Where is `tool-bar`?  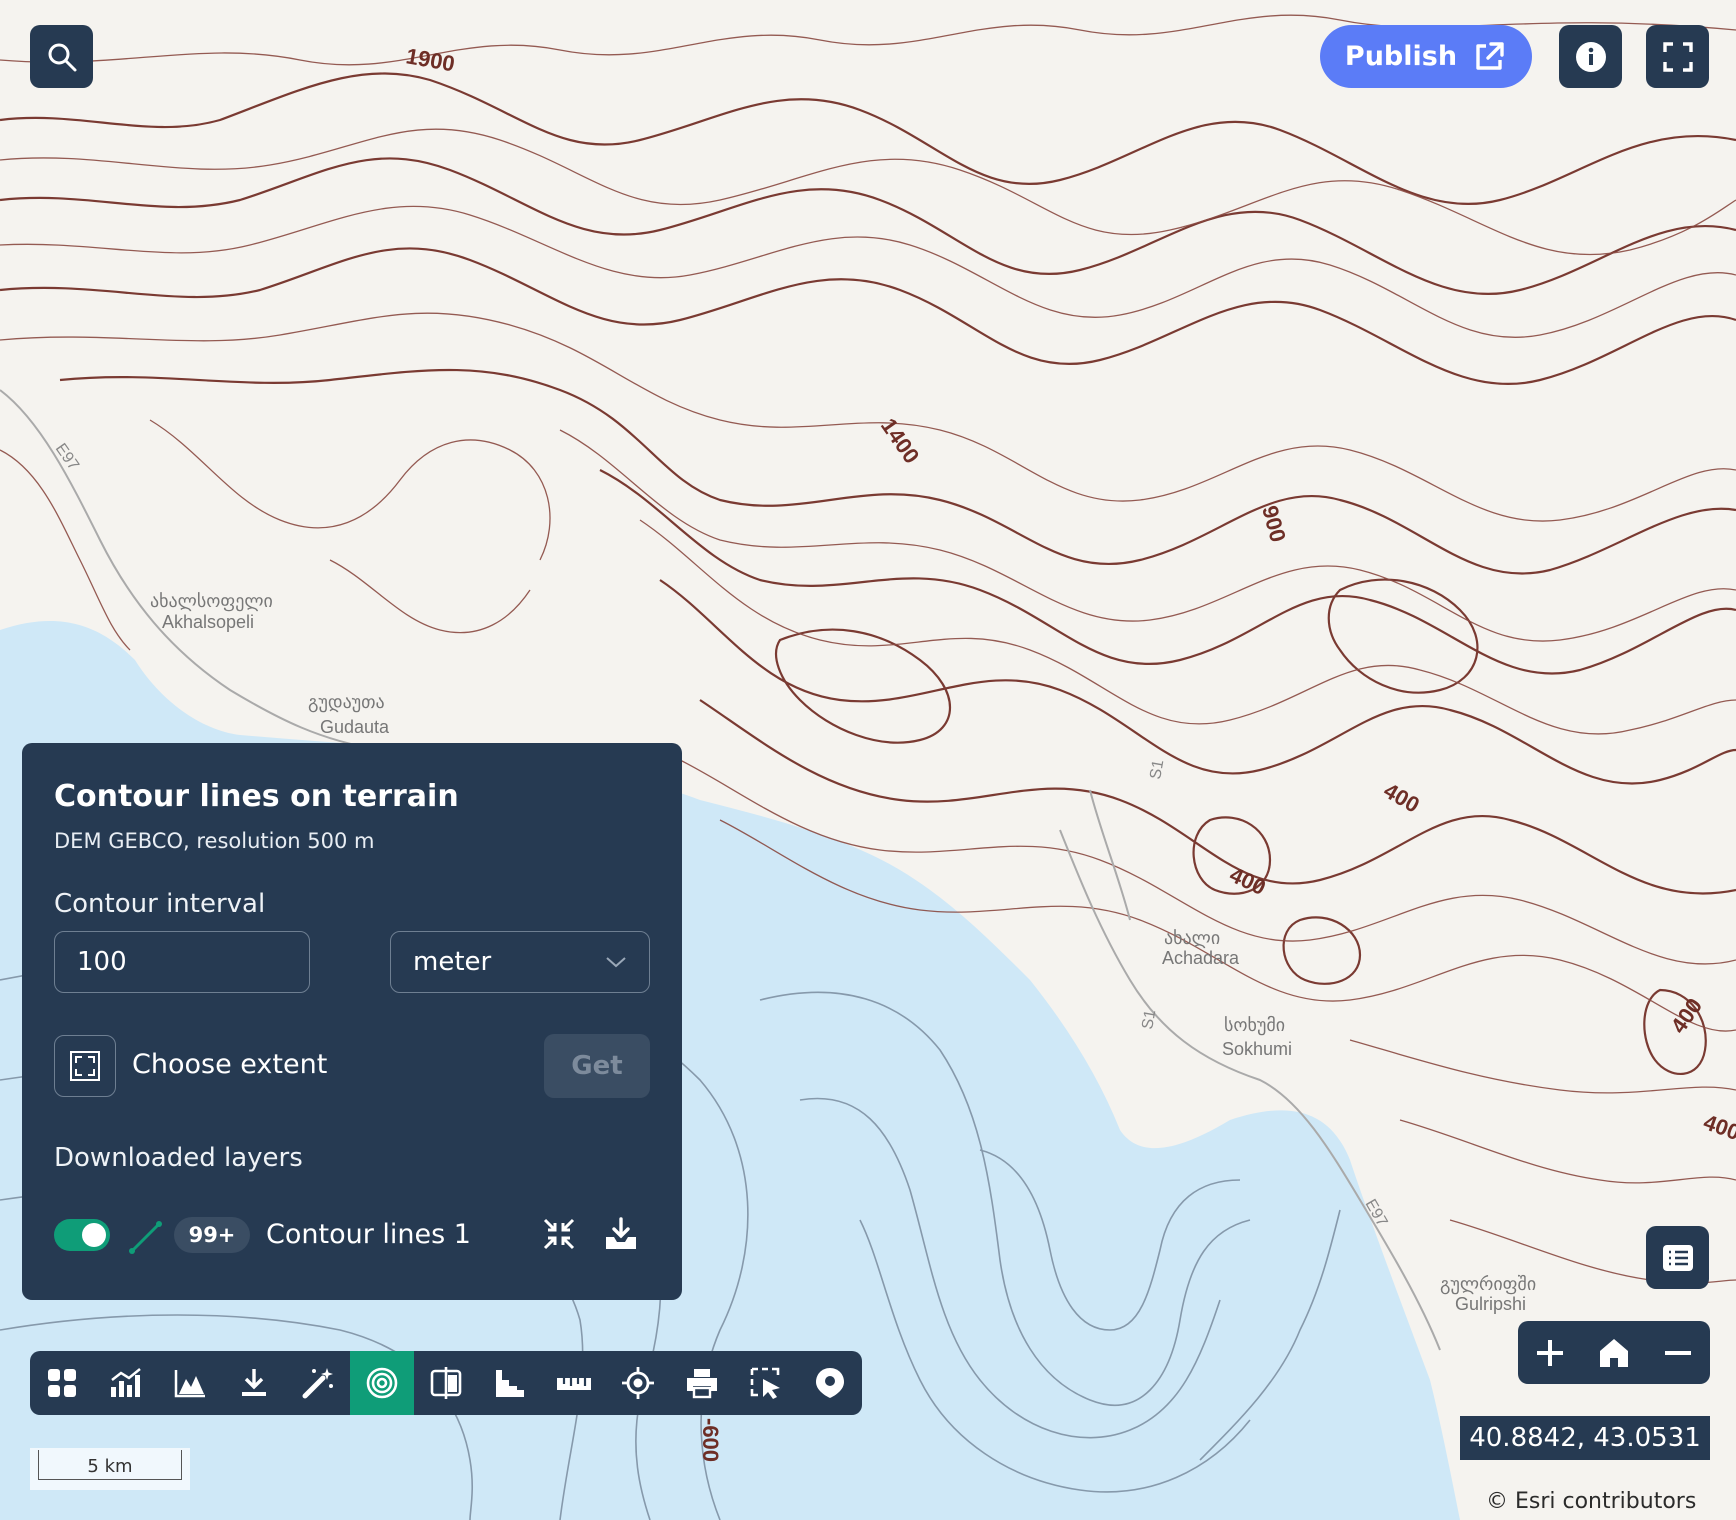
tool-bar is located at coordinates (446, 1383).